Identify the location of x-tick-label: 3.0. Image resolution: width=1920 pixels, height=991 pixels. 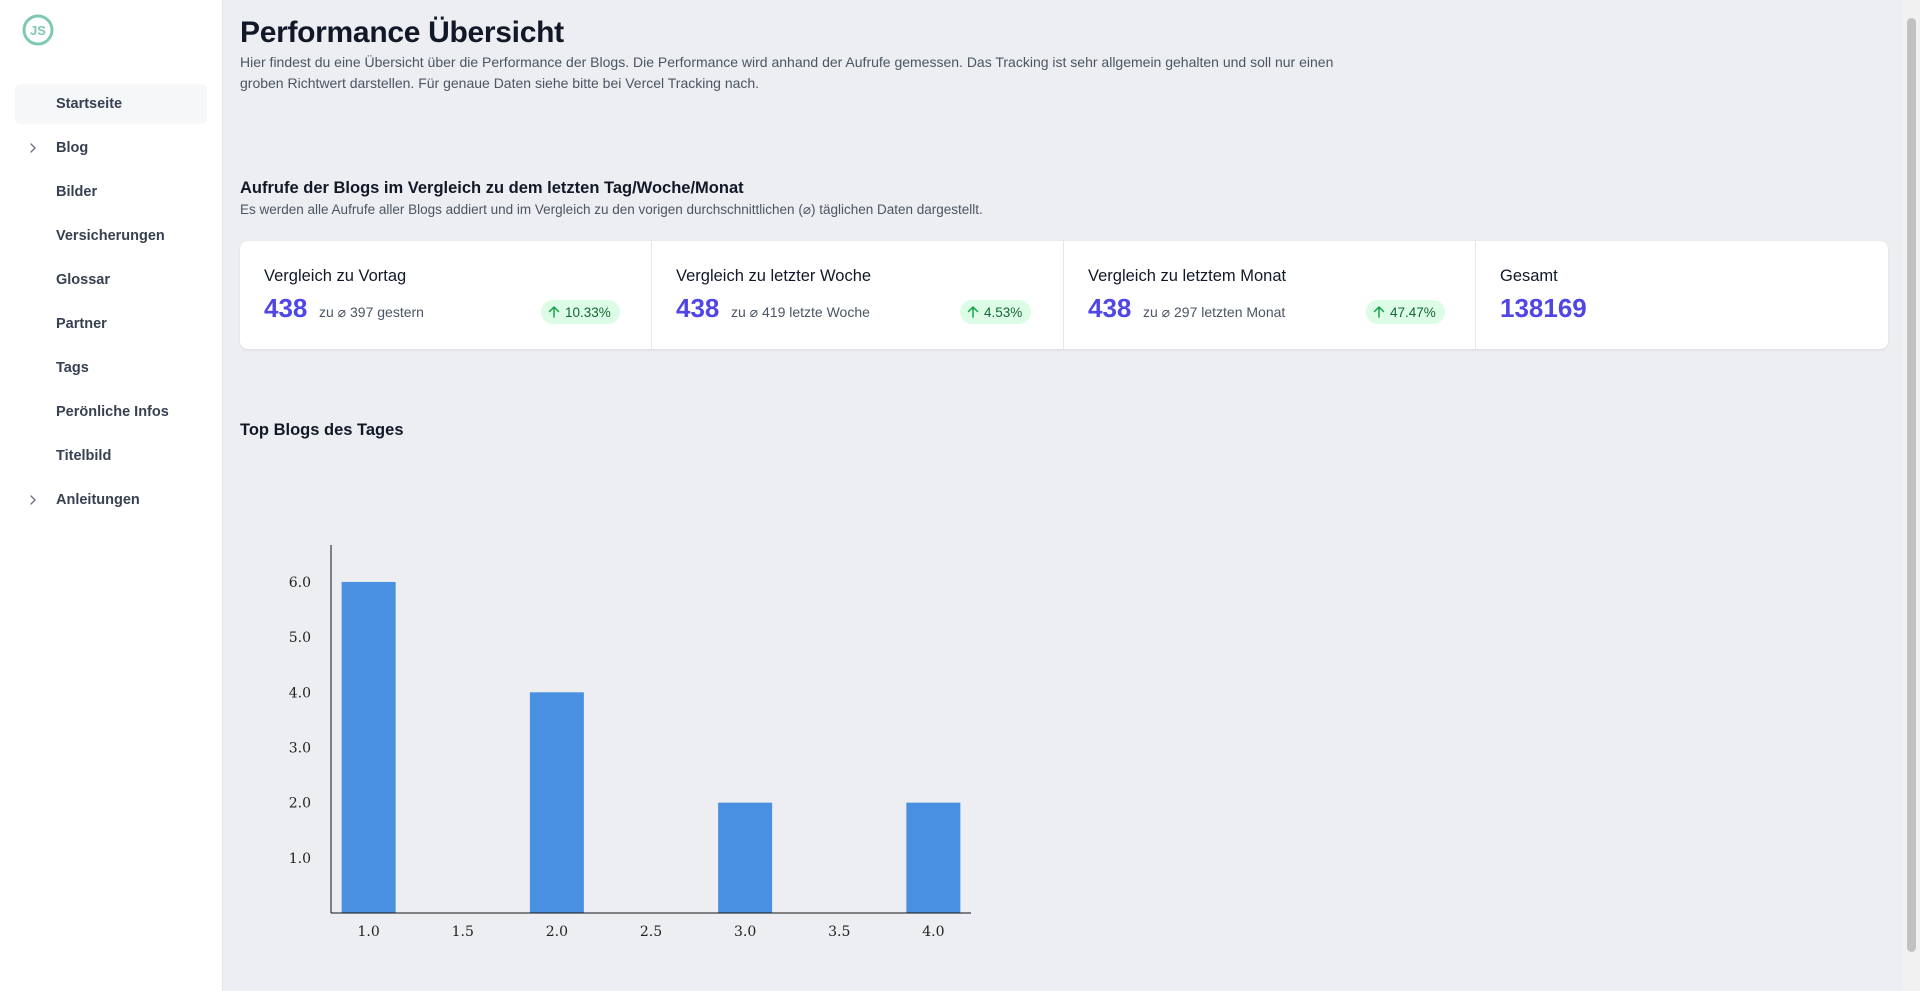
(745, 932).